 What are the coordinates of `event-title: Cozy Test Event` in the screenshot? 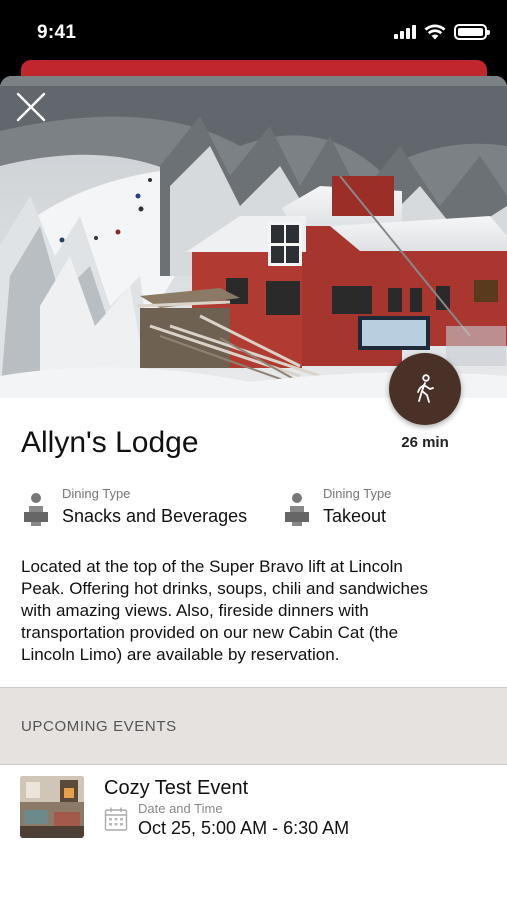 It's located at (176, 788).